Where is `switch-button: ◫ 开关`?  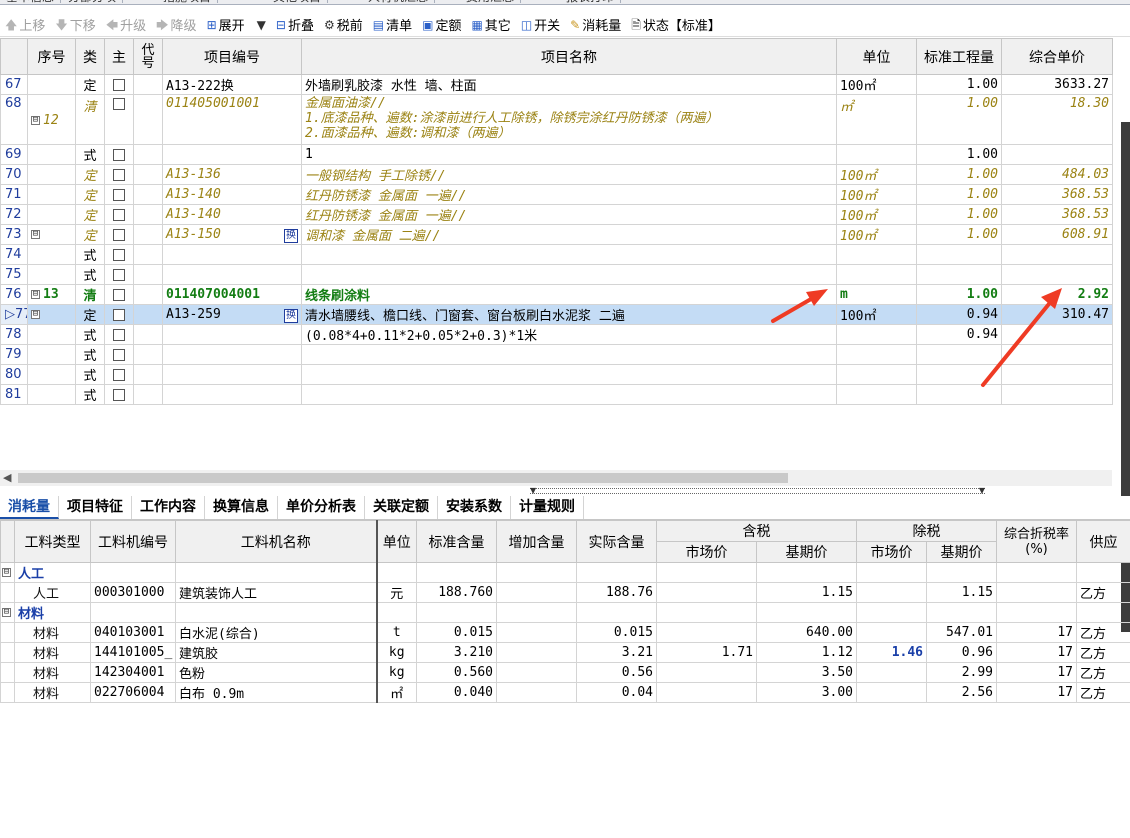 switch-button: ◫ 开关 is located at coordinates (540, 25).